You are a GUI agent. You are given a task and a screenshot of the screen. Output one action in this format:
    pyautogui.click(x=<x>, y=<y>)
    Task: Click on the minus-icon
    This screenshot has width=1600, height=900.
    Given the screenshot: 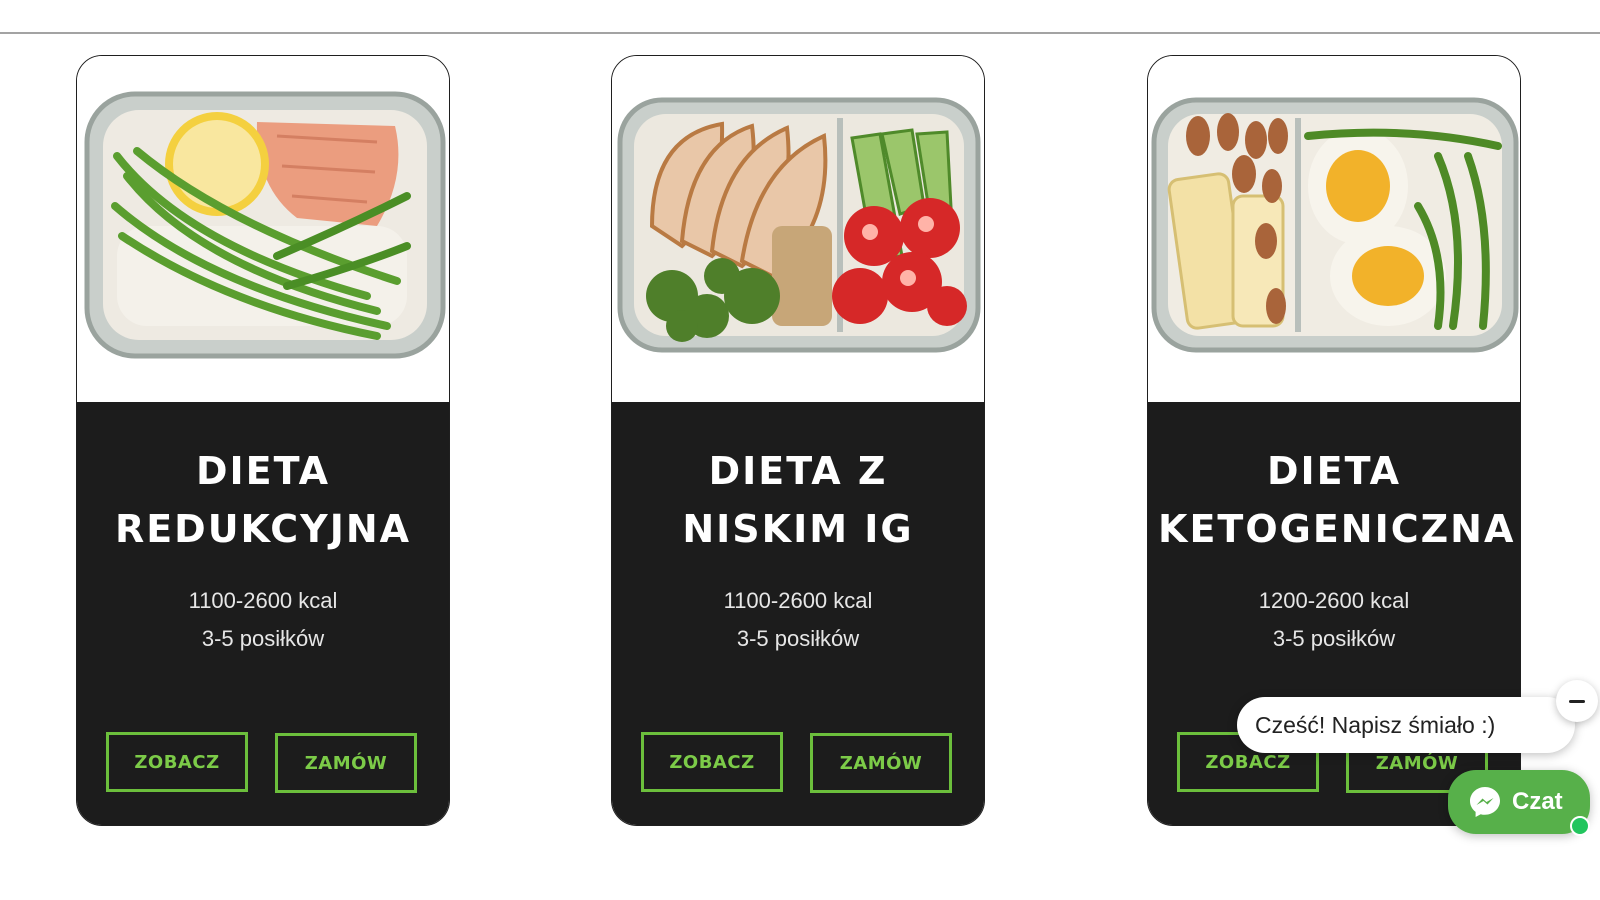 What is the action you would take?
    pyautogui.click(x=1577, y=701)
    